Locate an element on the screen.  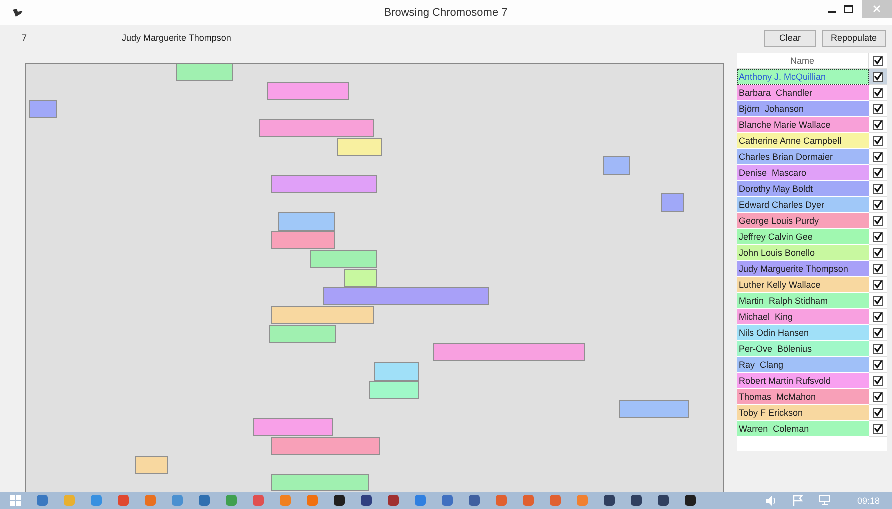
person-row: Robert Martin Rufsvold is located at coordinates (803, 381).